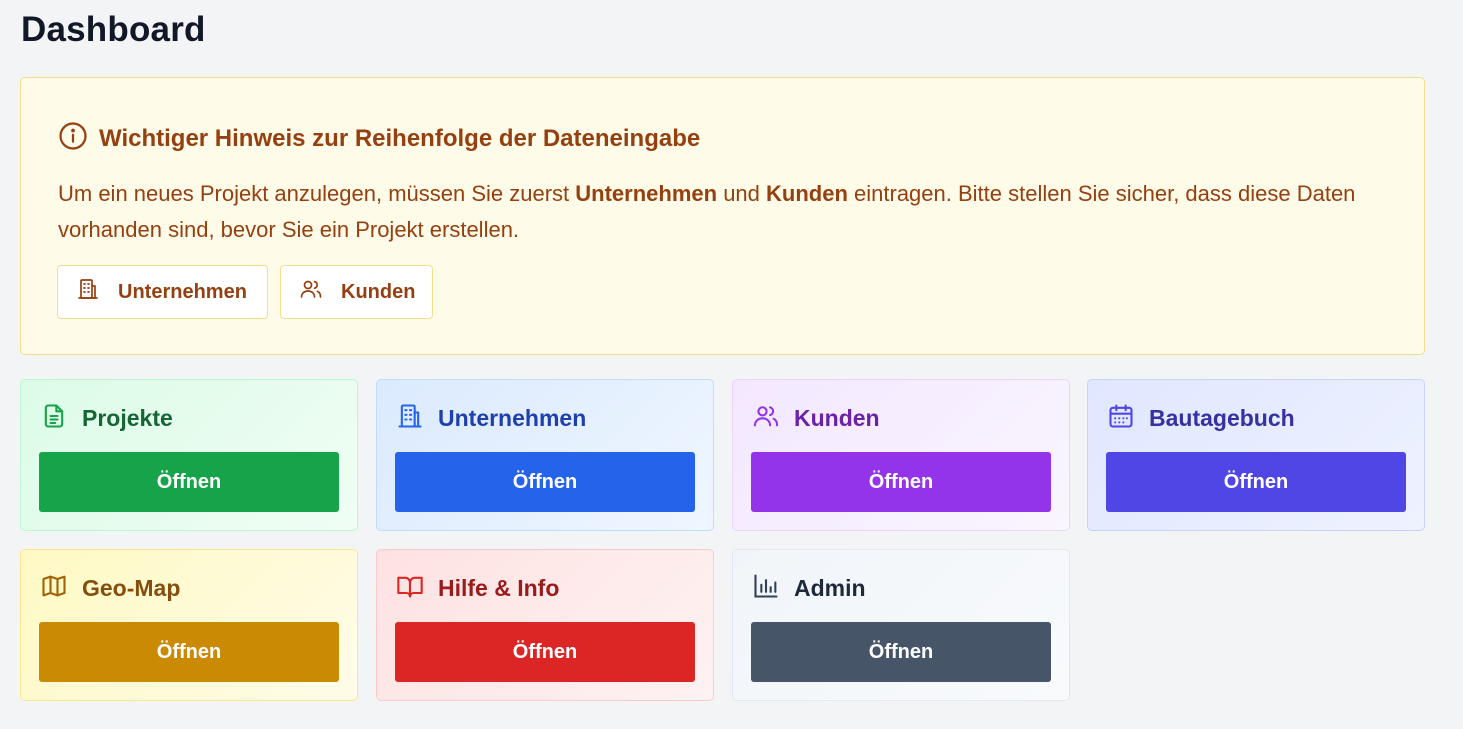 Image resolution: width=1463 pixels, height=729 pixels. What do you see at coordinates (499, 588) in the screenshot?
I see `card-title: Hilfe & Info` at bounding box center [499, 588].